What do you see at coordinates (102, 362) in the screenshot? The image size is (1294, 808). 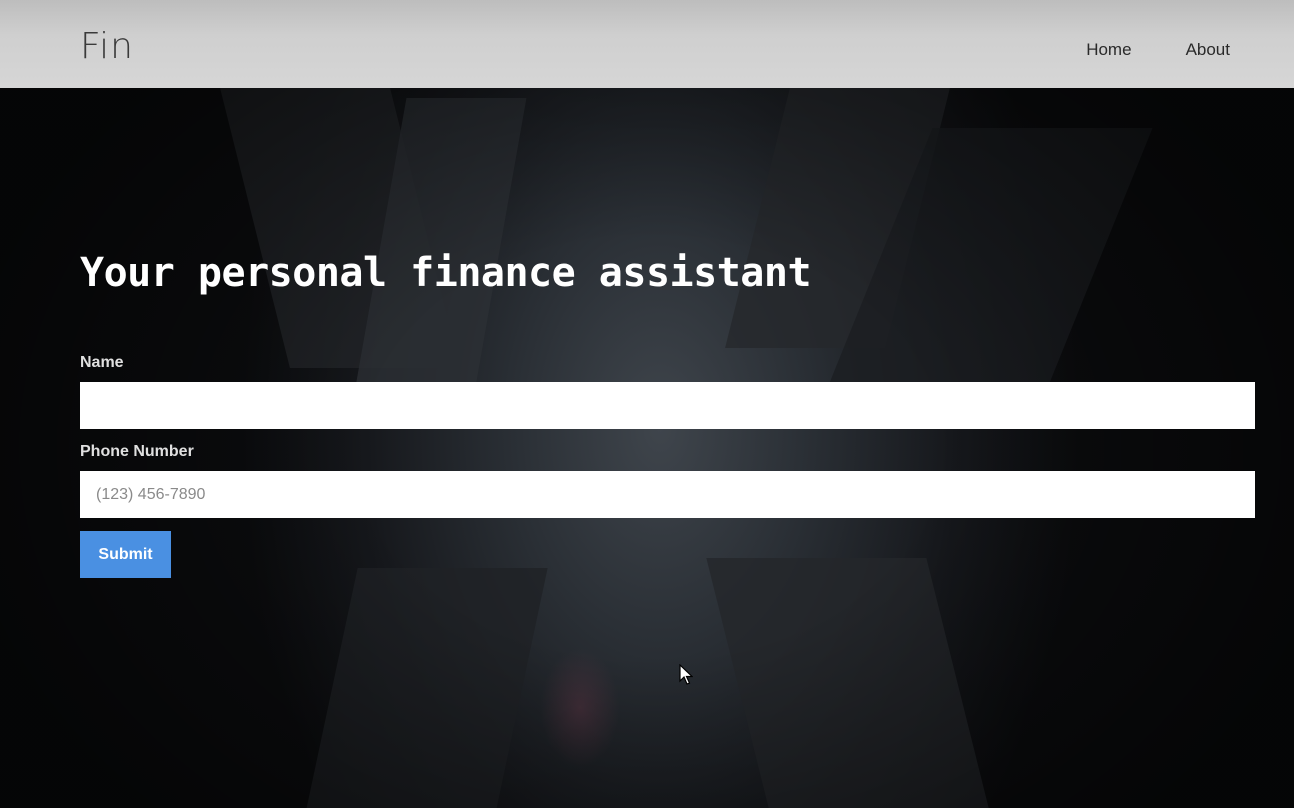 I see `name-label: Name` at bounding box center [102, 362].